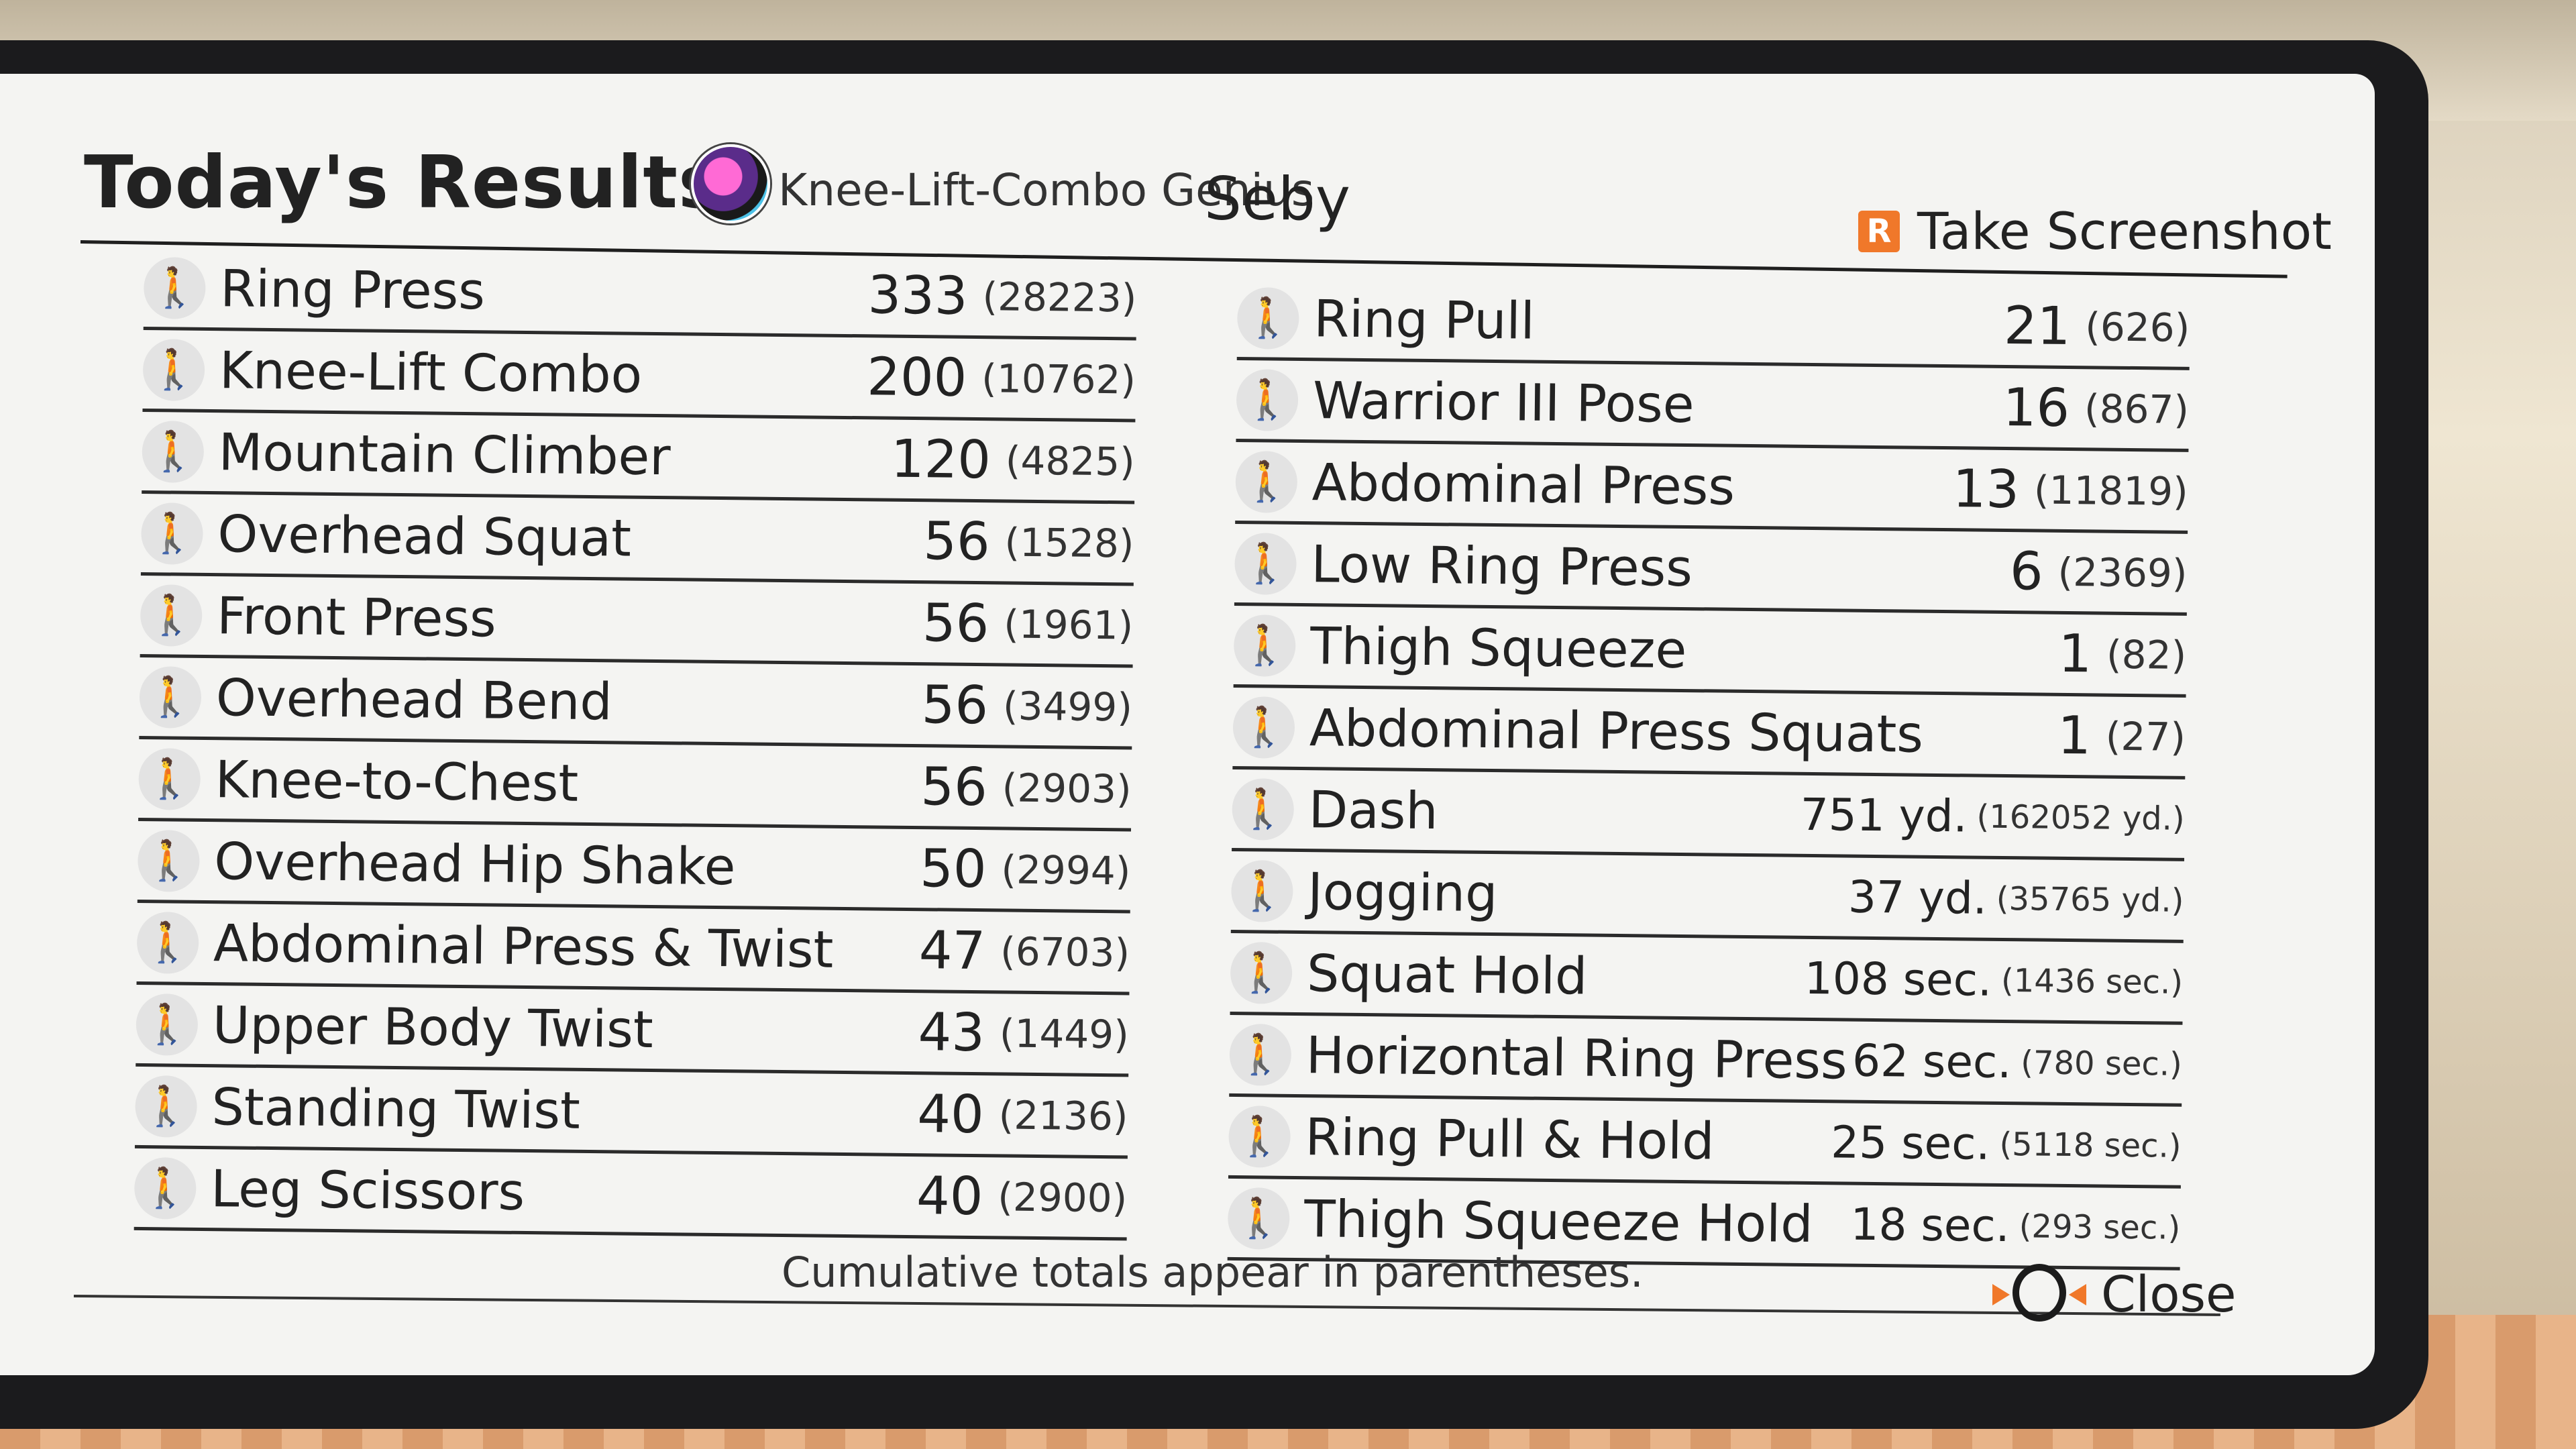 Image resolution: width=2576 pixels, height=1449 pixels. I want to click on result-row: 🚶 Ring Press 333 (28223), so click(640, 294).